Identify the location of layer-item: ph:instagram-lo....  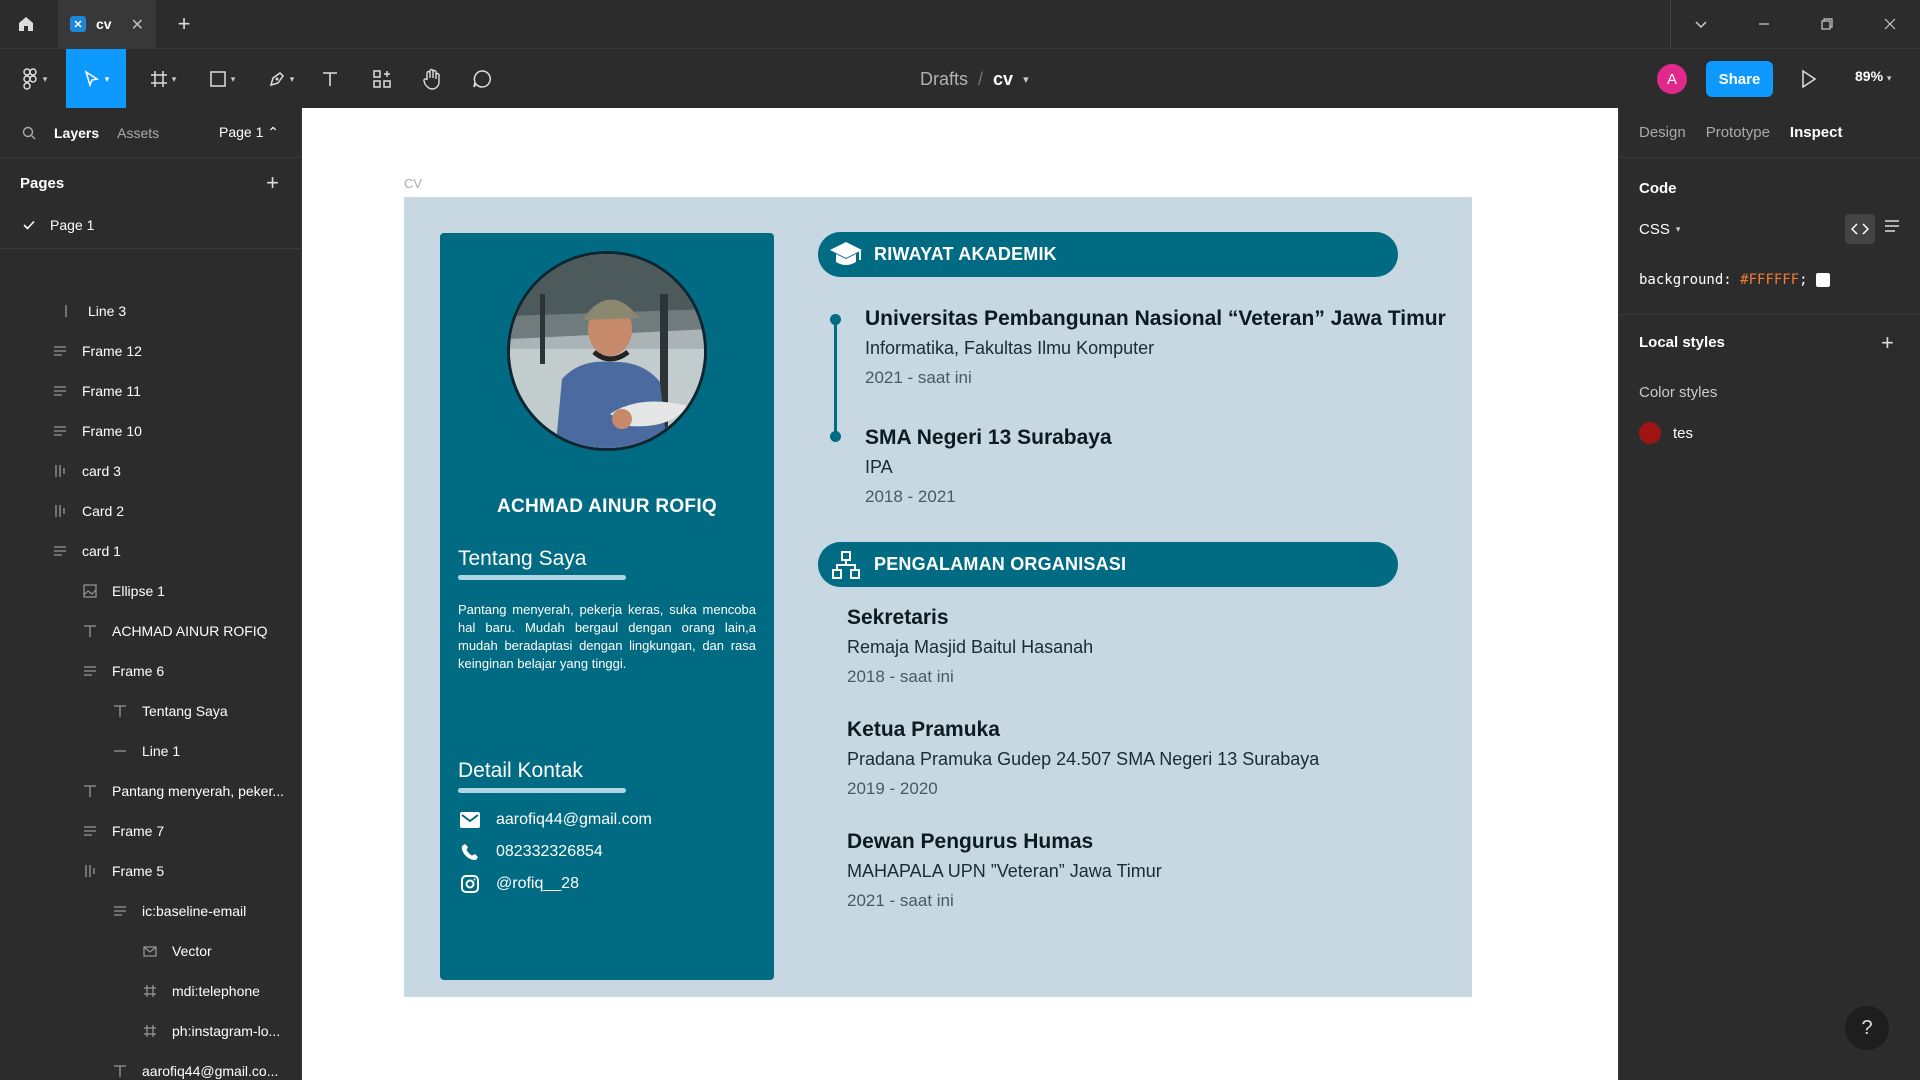
(150, 1031).